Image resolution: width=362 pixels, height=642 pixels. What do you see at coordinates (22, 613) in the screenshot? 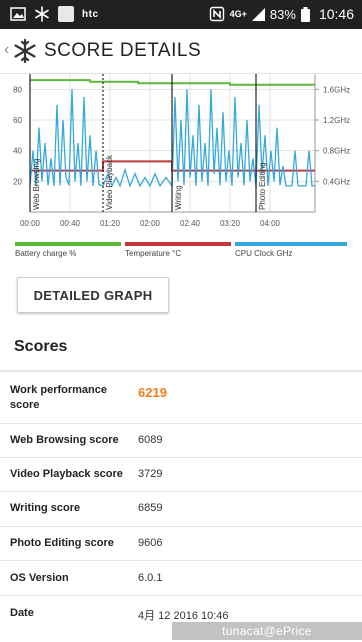
I see `score-label: Date` at bounding box center [22, 613].